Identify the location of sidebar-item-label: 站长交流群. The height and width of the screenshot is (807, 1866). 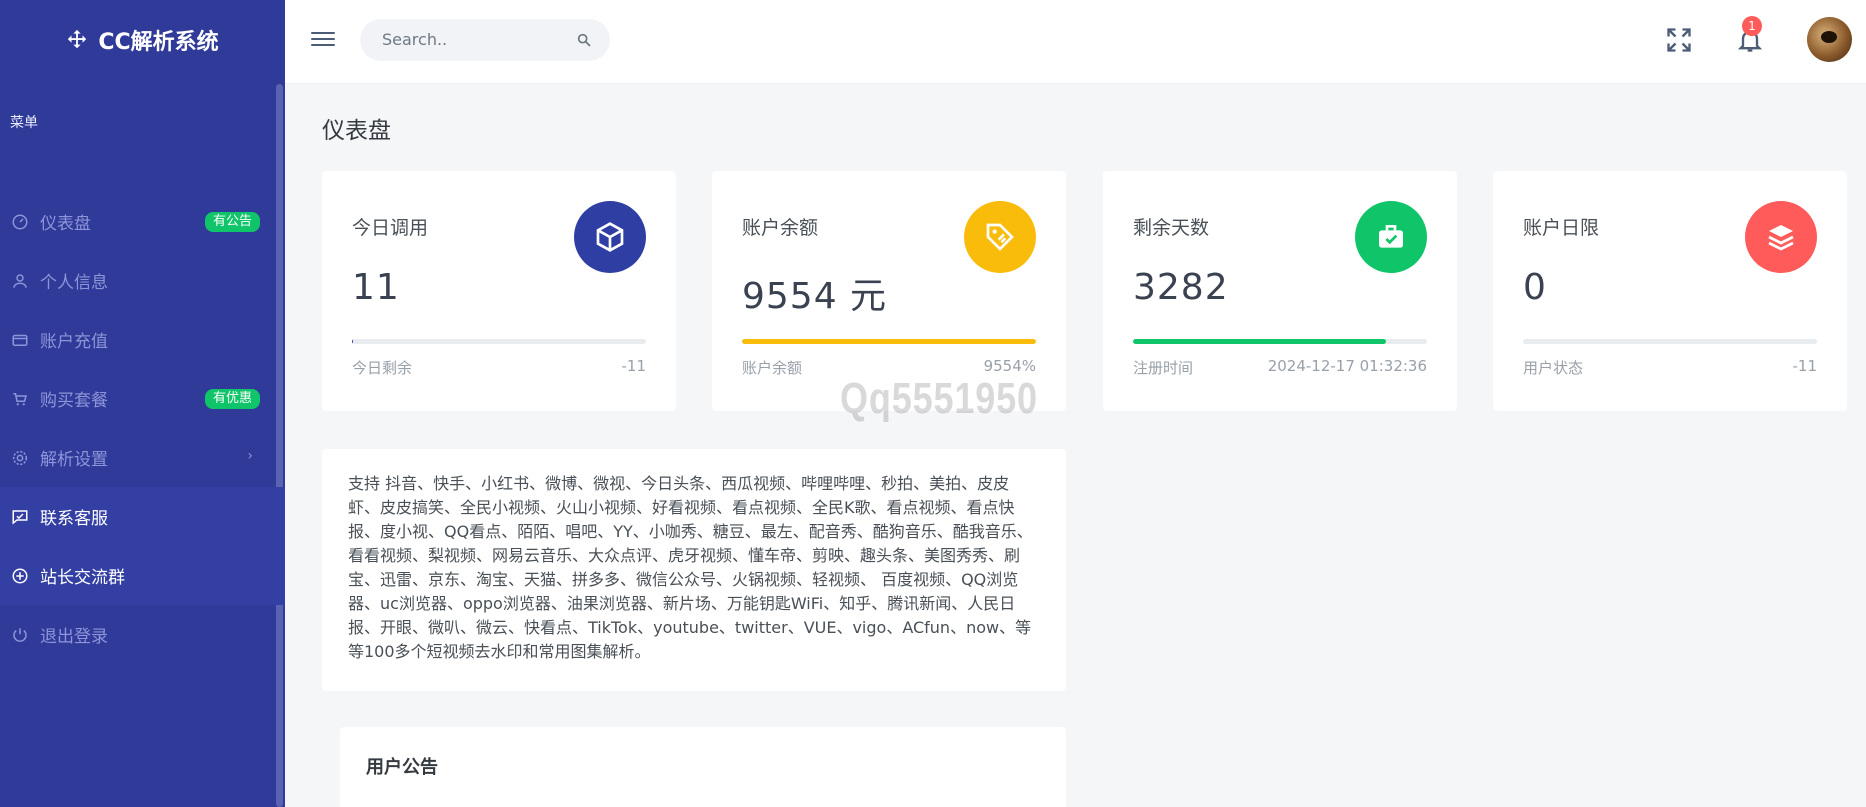
(82, 578).